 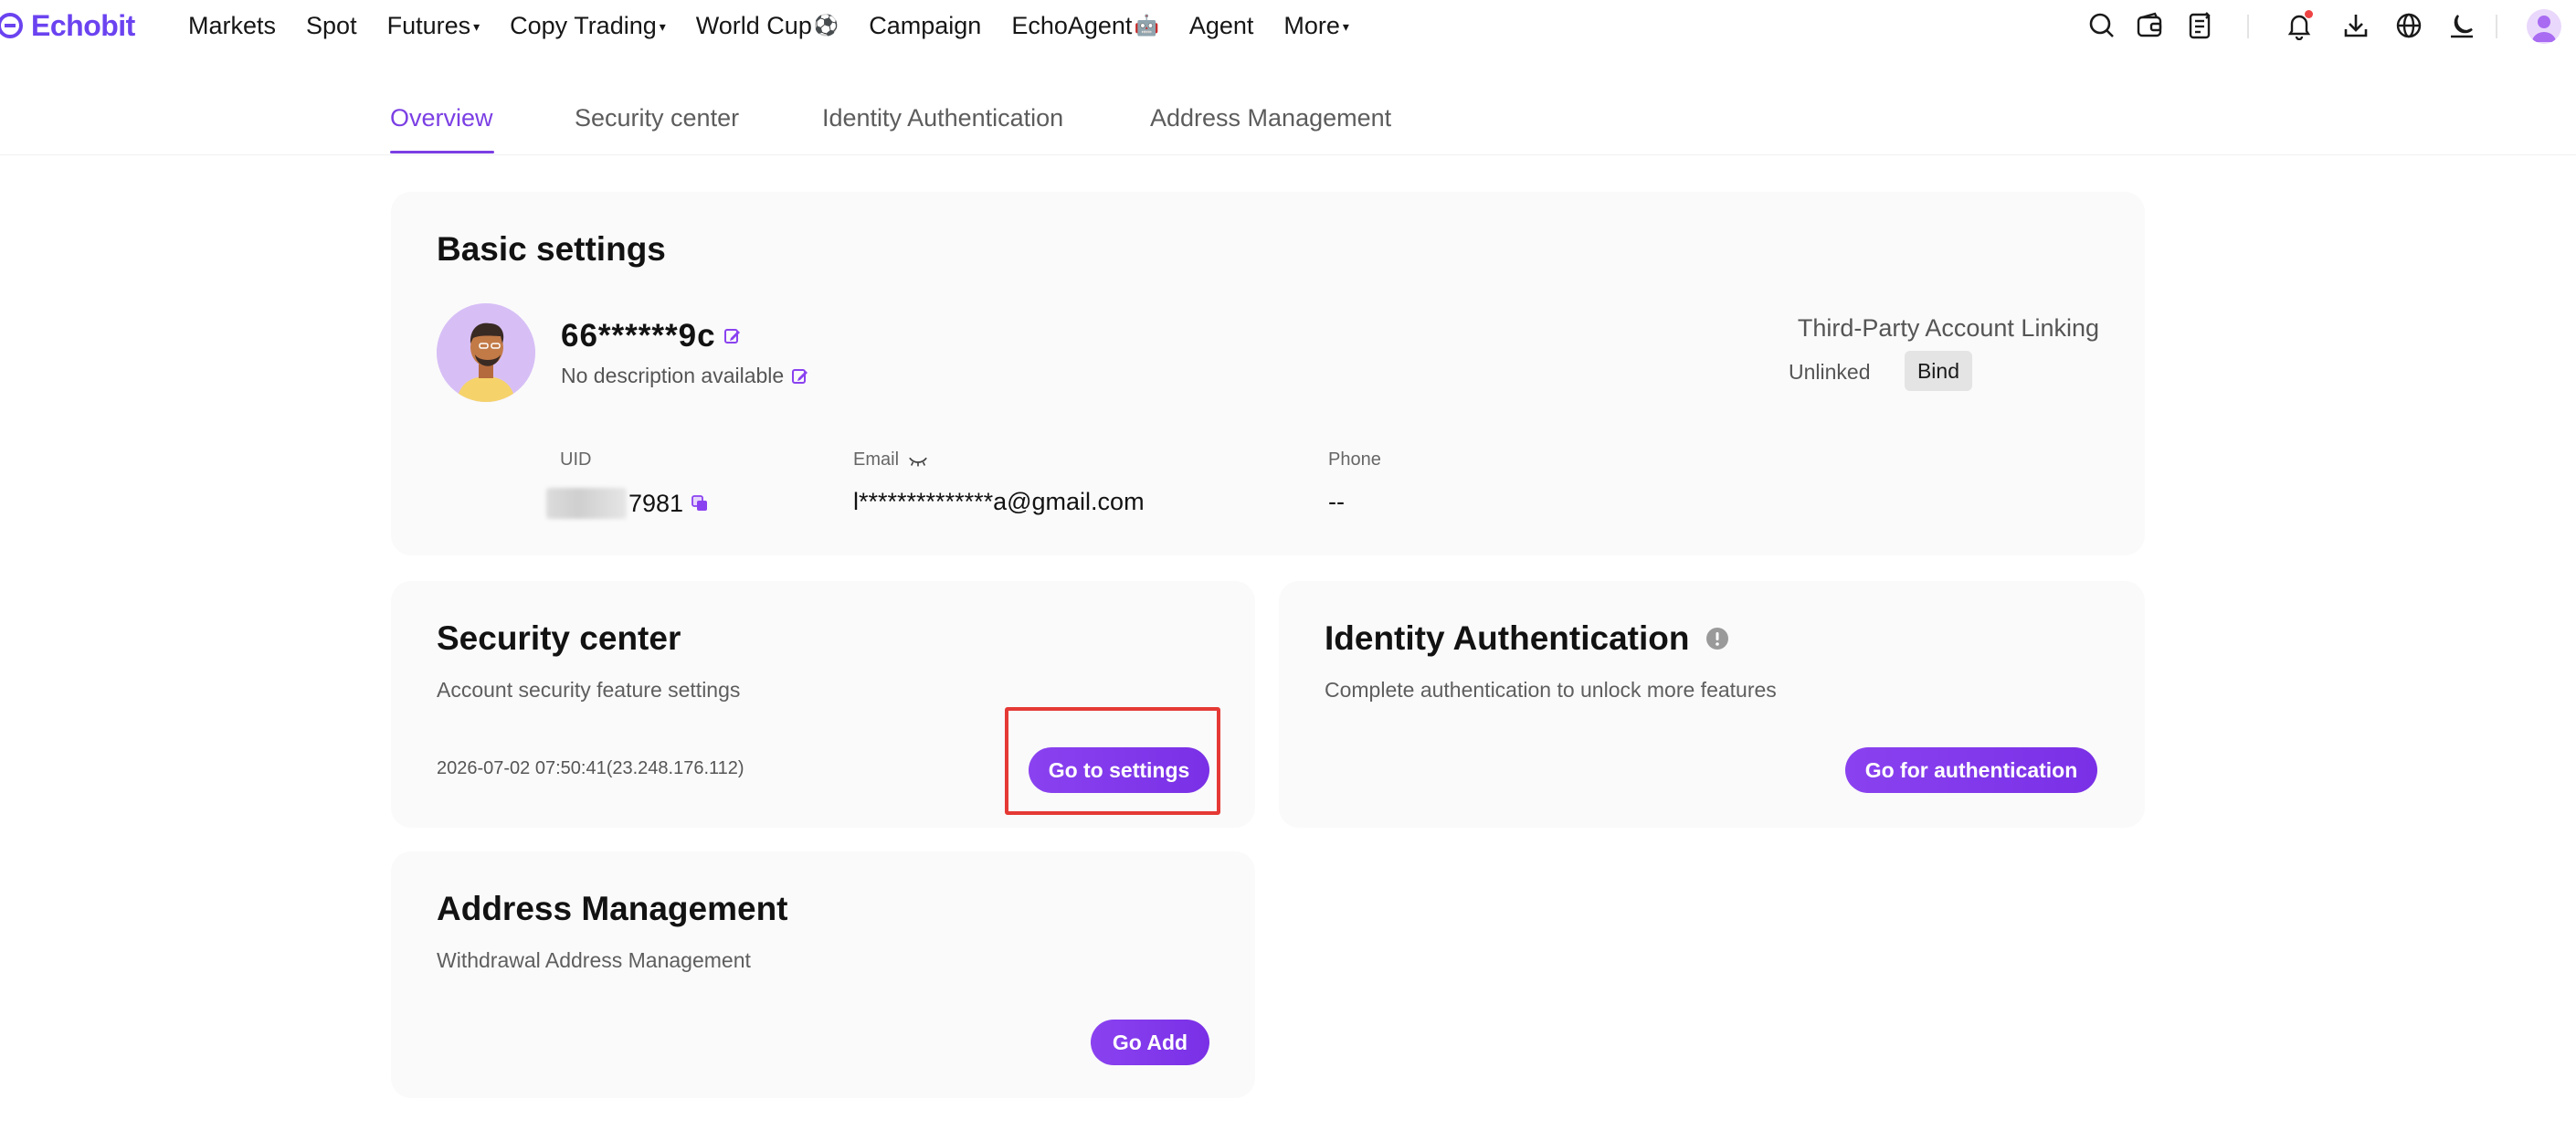 I want to click on robot-icon: 🤖, so click(x=1146, y=26).